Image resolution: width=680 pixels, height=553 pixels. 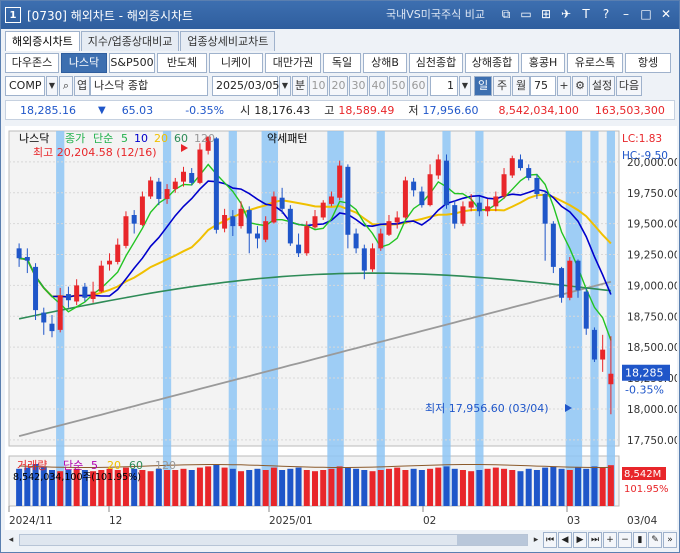 I want to click on index-button-shanghai-b: 상해B, so click(x=385, y=63).